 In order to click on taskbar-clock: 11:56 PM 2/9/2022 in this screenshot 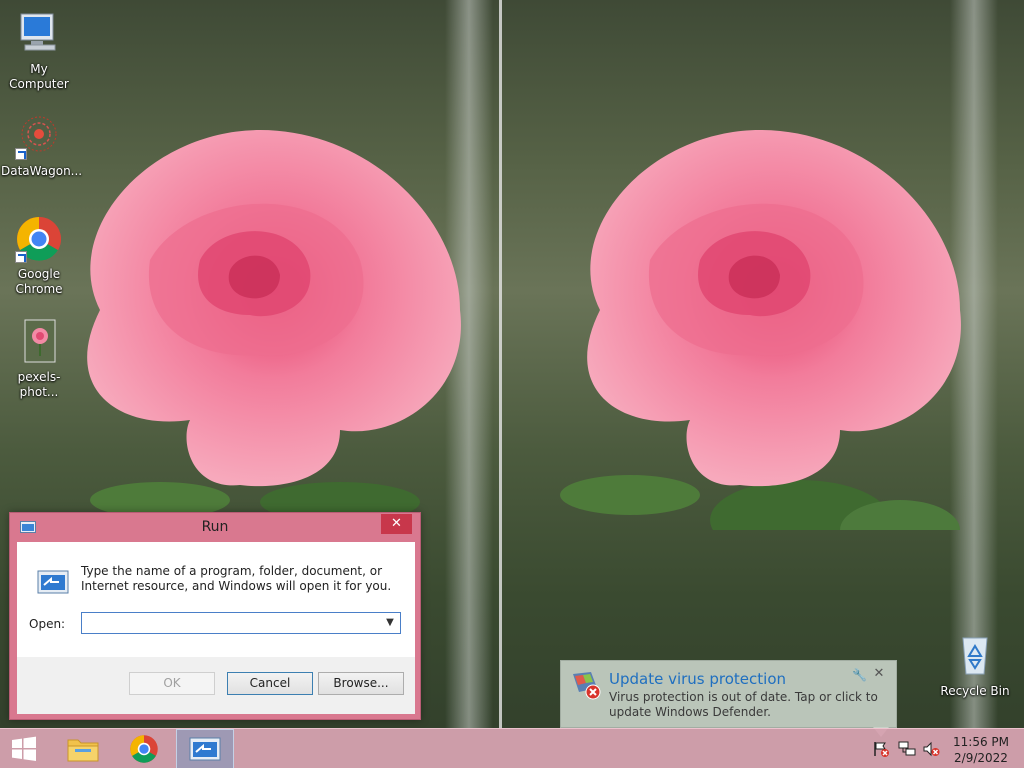, I will do `click(981, 750)`.